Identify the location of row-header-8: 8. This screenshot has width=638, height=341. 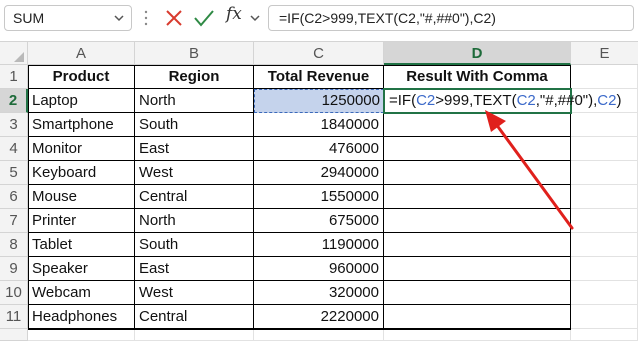
(14, 245).